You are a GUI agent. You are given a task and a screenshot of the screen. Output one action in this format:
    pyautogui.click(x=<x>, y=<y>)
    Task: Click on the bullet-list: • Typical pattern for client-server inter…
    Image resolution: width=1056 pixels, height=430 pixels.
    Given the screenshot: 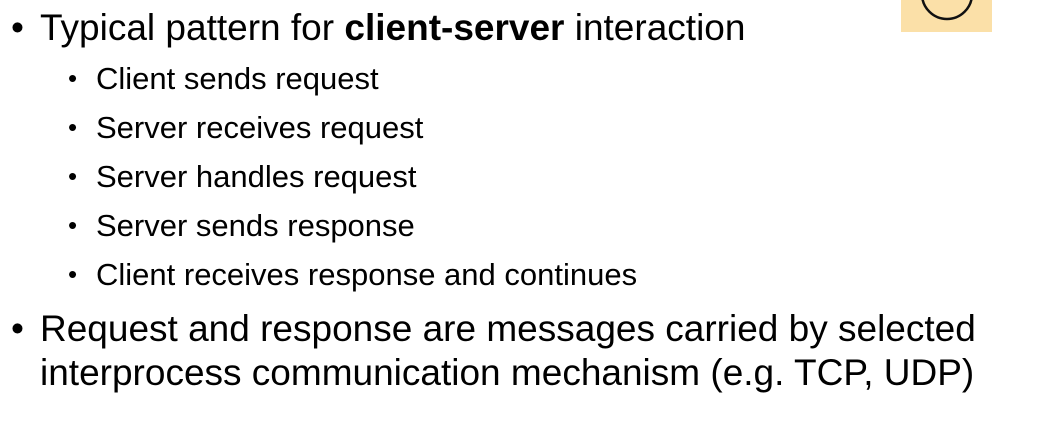 What is the action you would take?
    pyautogui.click(x=528, y=28)
    